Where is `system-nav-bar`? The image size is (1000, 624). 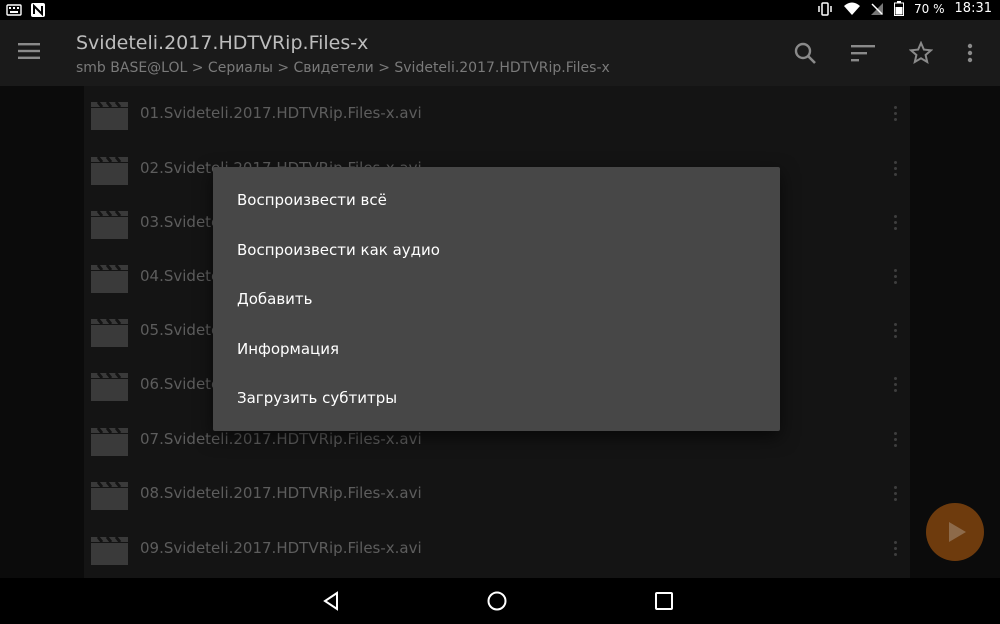
system-nav-bar is located at coordinates (500, 601).